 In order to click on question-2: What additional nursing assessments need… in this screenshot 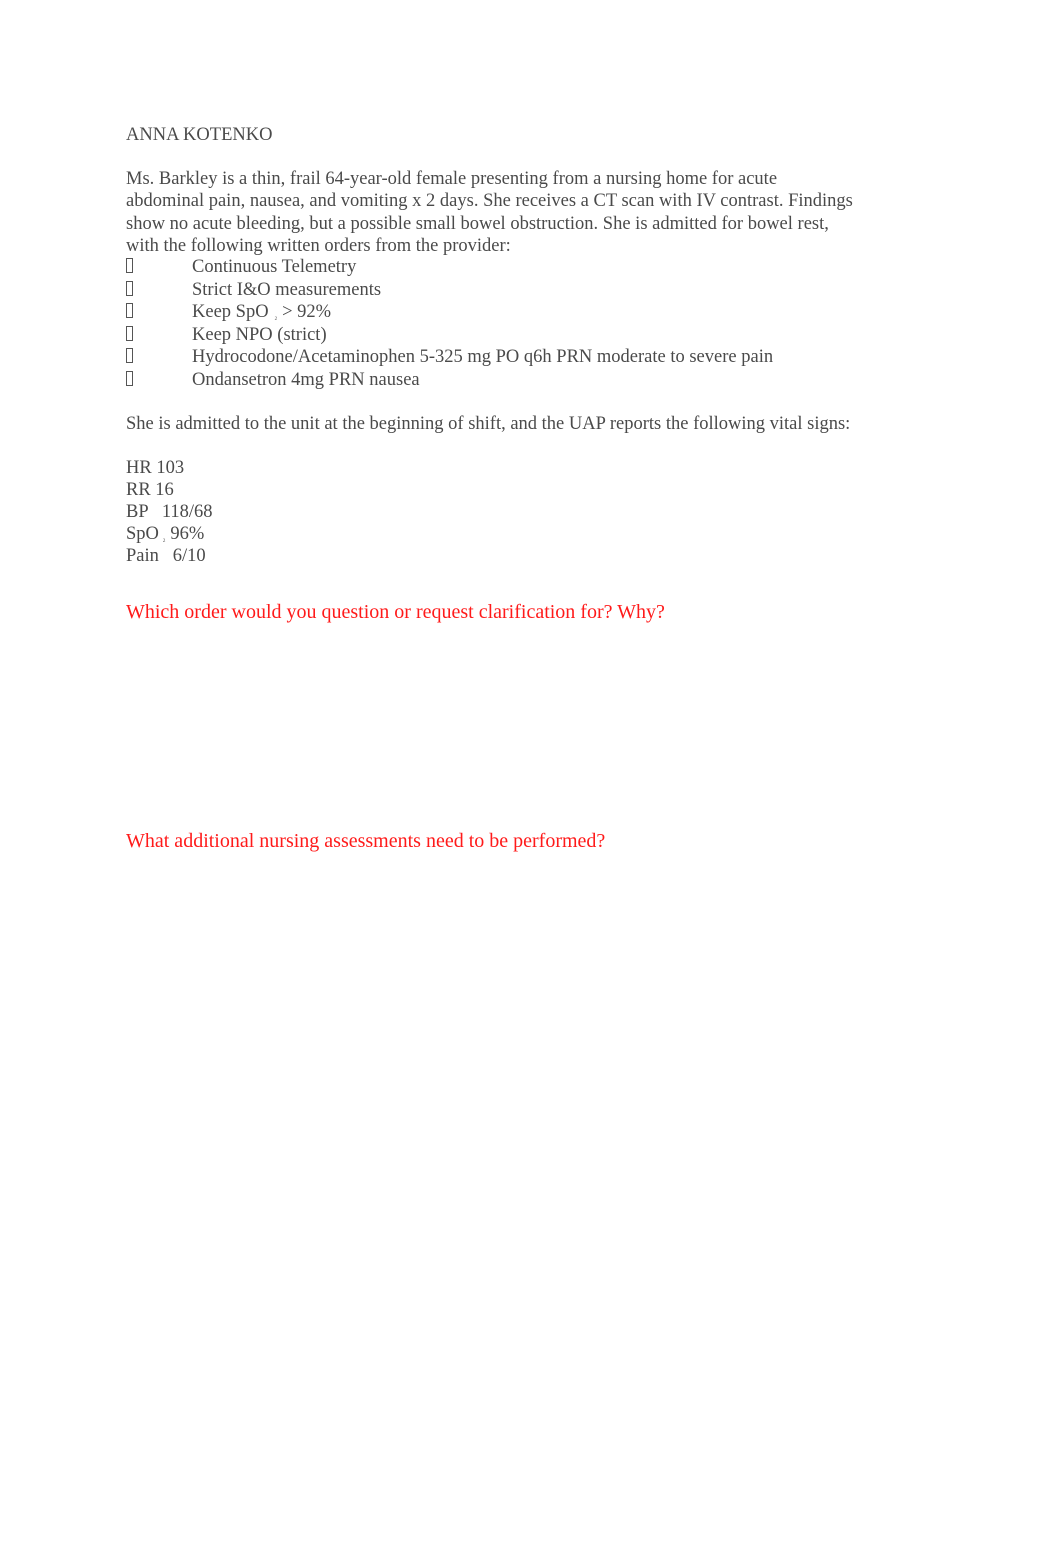, I will do `click(366, 841)`.